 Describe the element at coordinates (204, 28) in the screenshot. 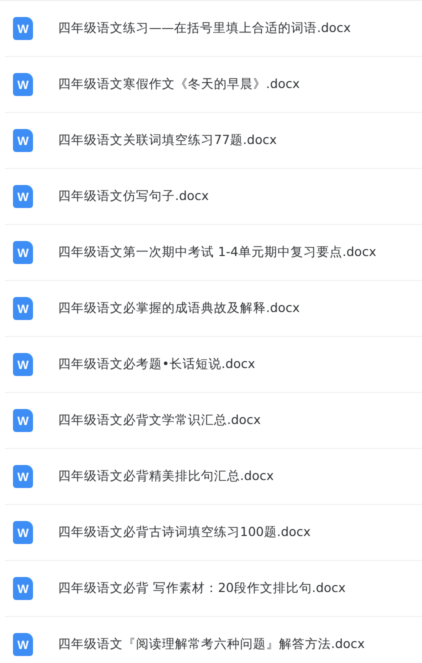

I see `file-name: 四年级语文练习——在括号里填上合适的词语.docx` at that location.